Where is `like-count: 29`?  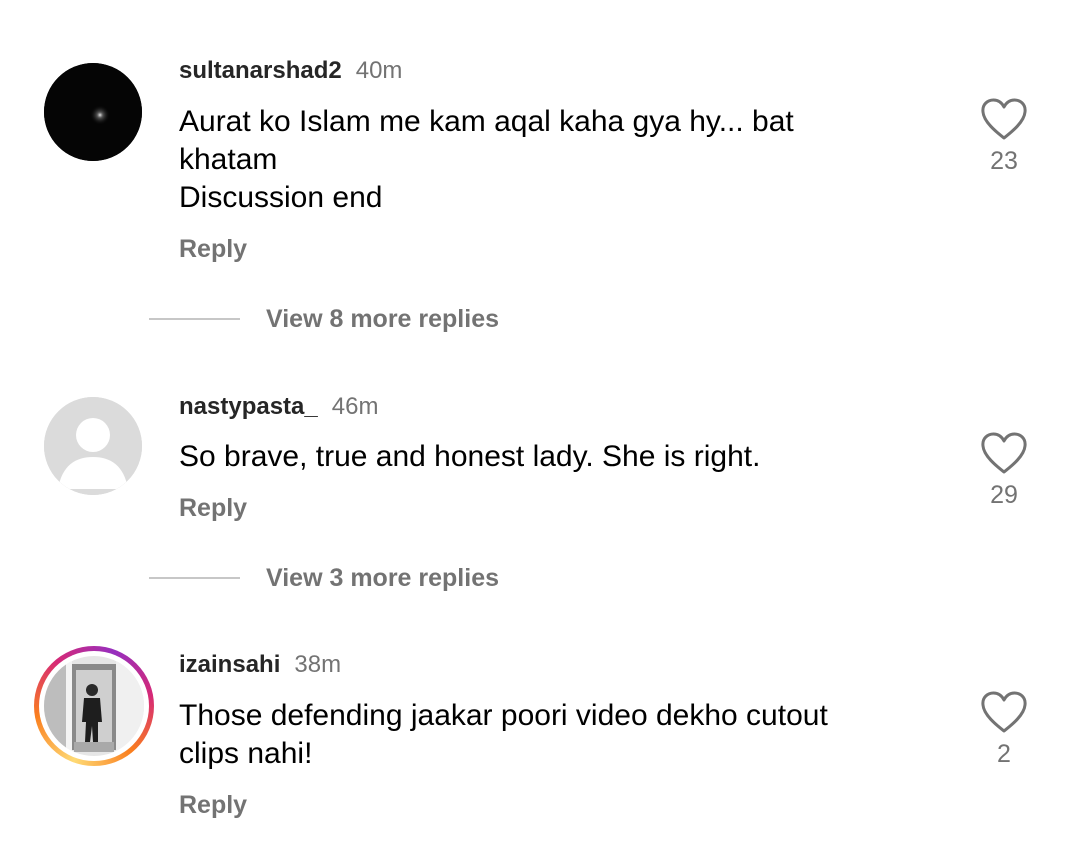 like-count: 29 is located at coordinates (1004, 495).